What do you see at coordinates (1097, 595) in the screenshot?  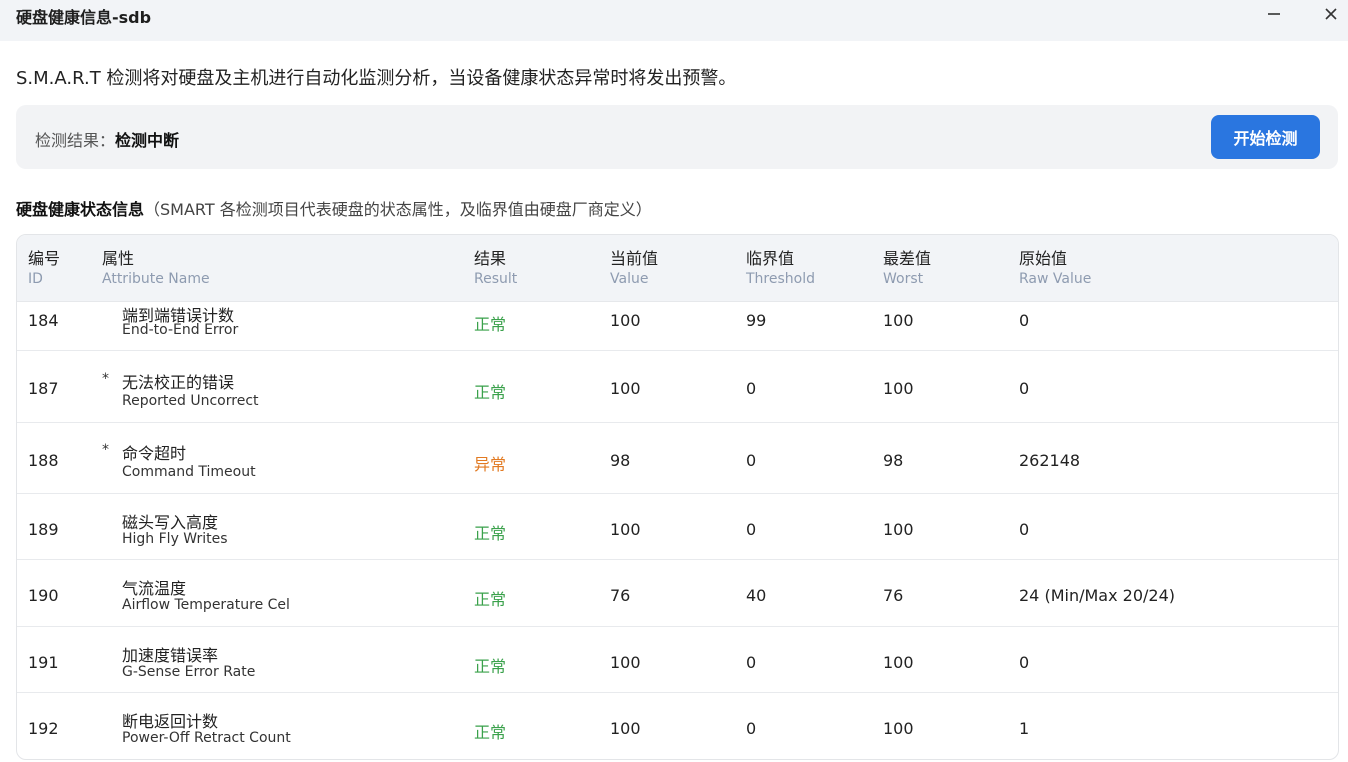 I see `cell-raw-value: 24 (Min/Max 20/24)` at bounding box center [1097, 595].